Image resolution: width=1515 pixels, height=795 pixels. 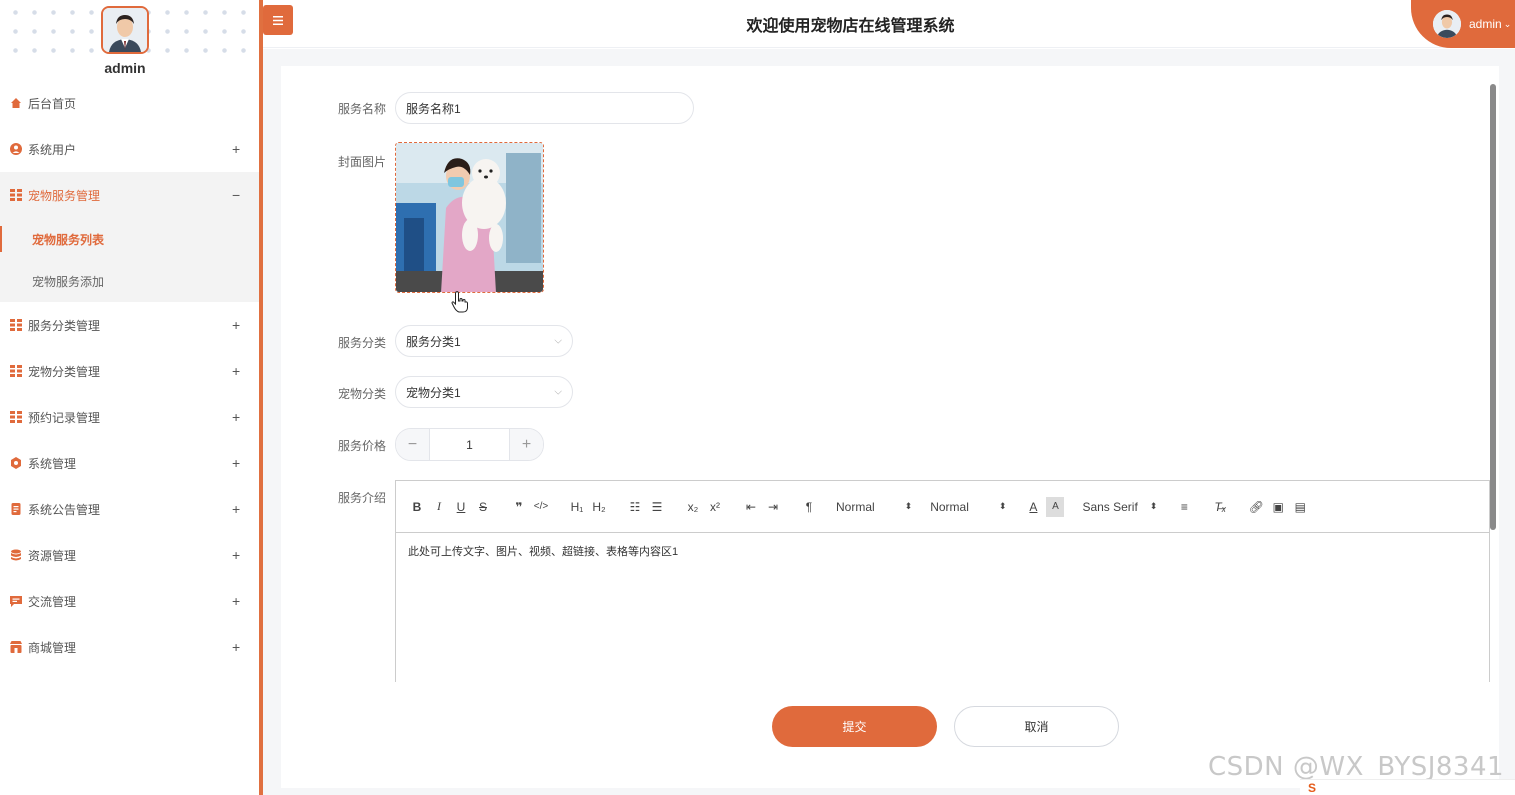 I want to click on underline-icon: U, so click(x=461, y=507).